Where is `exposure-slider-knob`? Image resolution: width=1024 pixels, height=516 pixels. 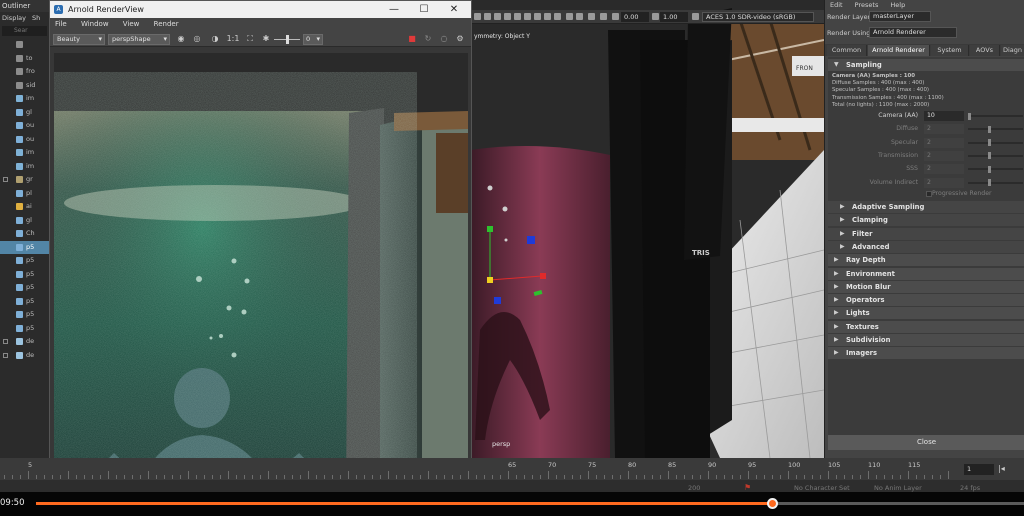 exposure-slider-knob is located at coordinates (287, 39).